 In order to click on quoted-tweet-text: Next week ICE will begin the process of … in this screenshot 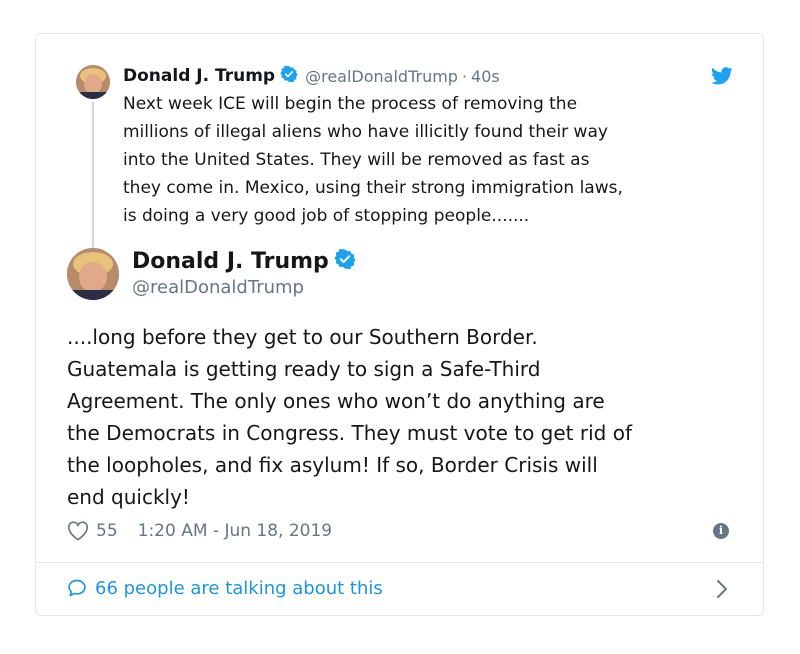, I will do `click(373, 160)`.